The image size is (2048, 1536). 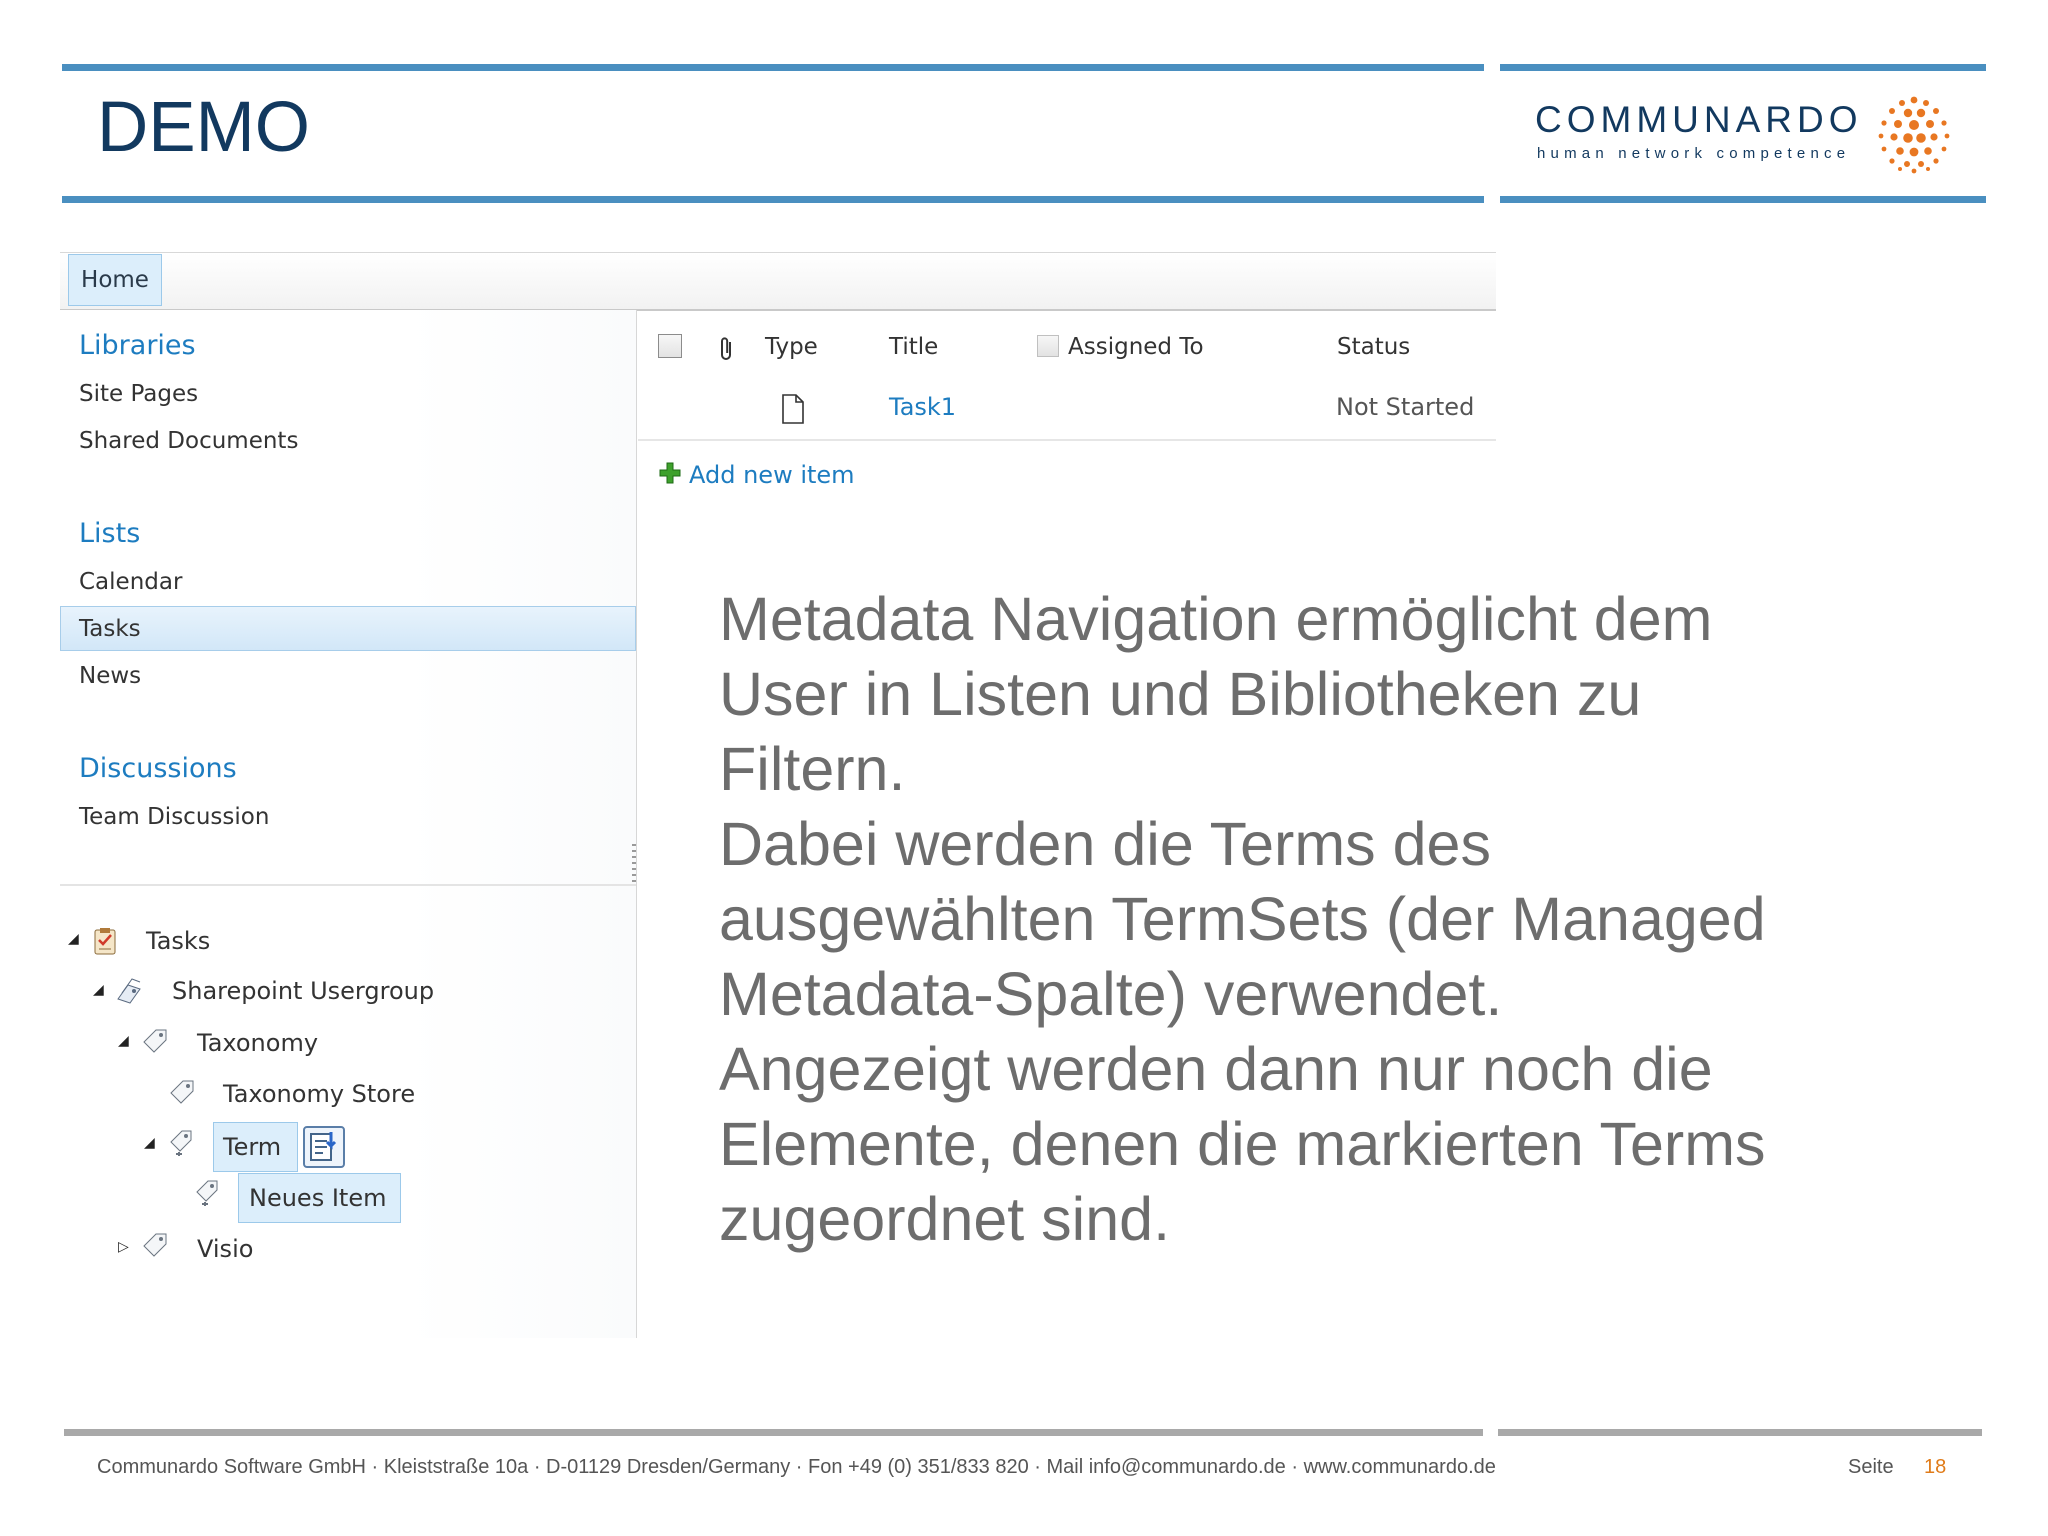 I want to click on tree-node-neues-item: Neues Item, so click(x=318, y=1198).